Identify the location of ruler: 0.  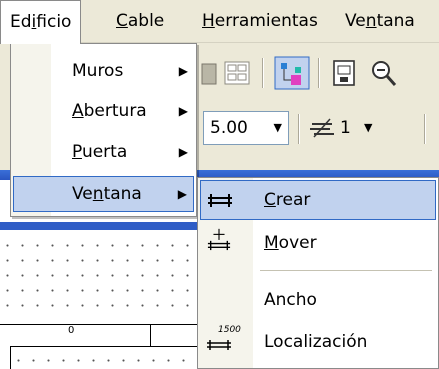
(102, 346).